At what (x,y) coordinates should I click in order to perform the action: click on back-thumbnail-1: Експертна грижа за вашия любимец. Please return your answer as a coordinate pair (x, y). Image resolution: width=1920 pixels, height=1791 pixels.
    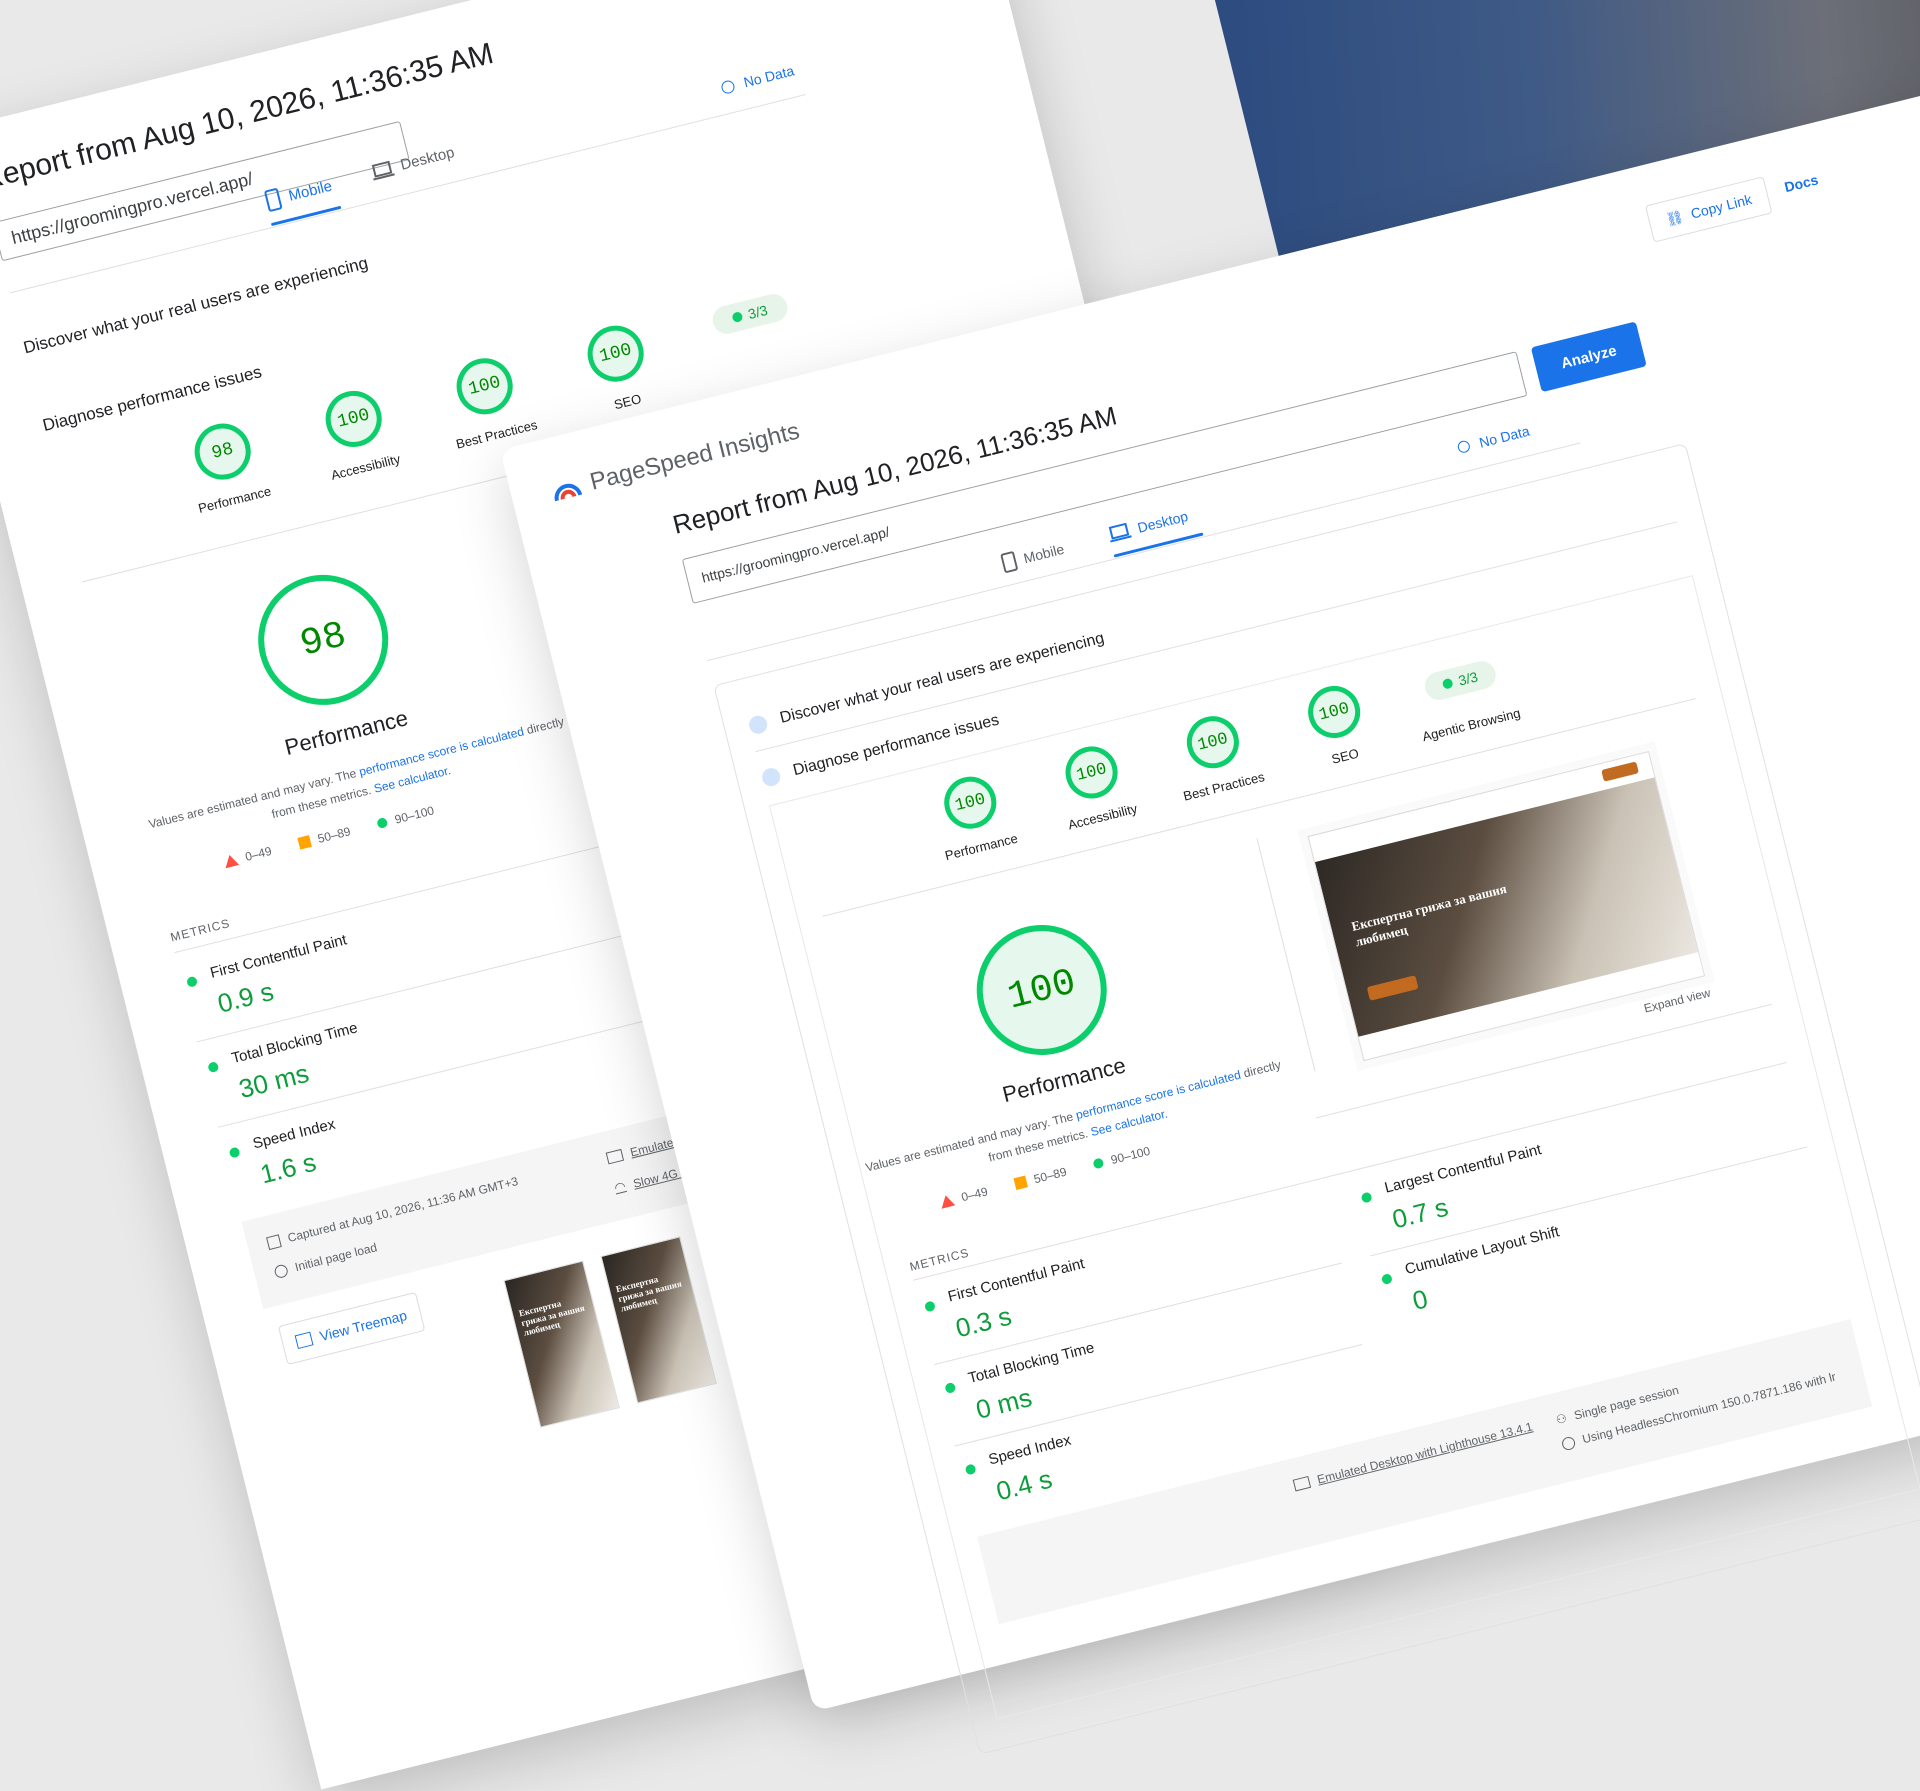
    Looking at the image, I should click on (561, 1344).